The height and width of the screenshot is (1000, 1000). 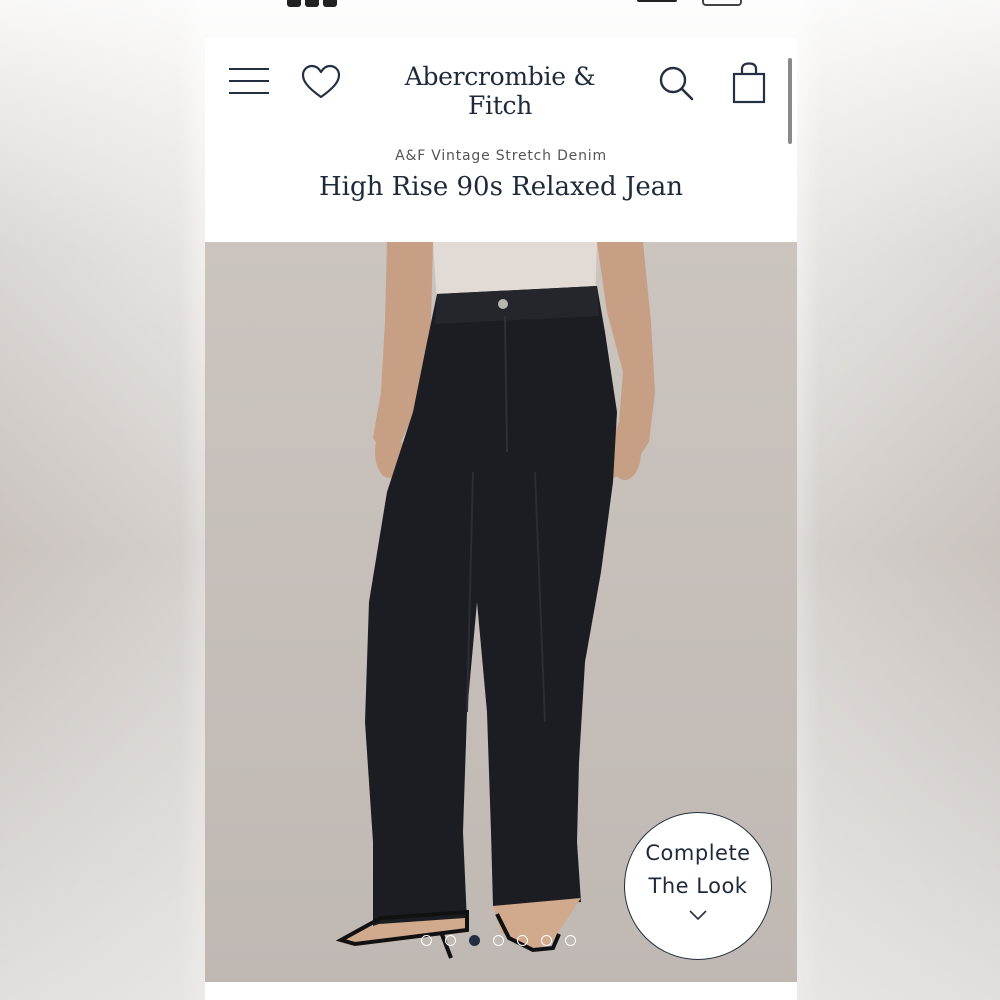 I want to click on battery-icon, so click(x=722, y=3).